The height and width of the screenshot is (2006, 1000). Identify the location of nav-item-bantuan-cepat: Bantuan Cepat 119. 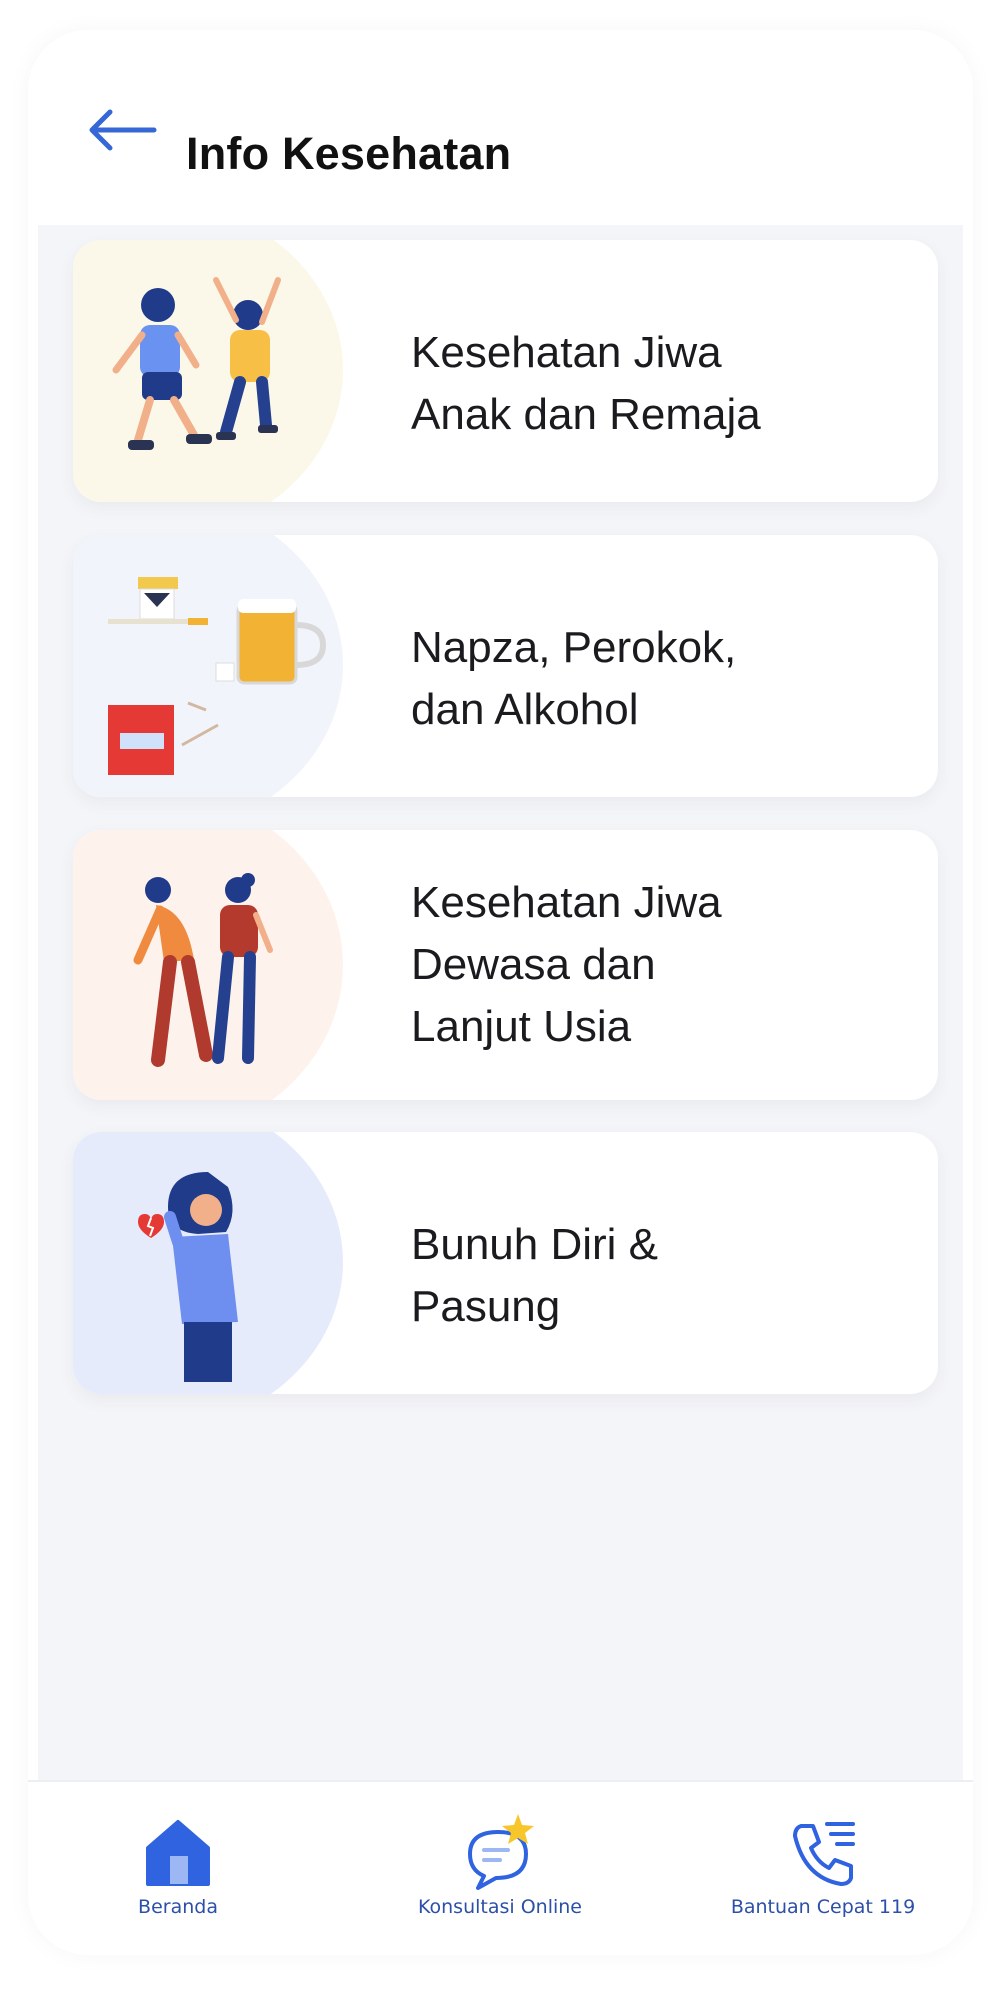
(823, 1868).